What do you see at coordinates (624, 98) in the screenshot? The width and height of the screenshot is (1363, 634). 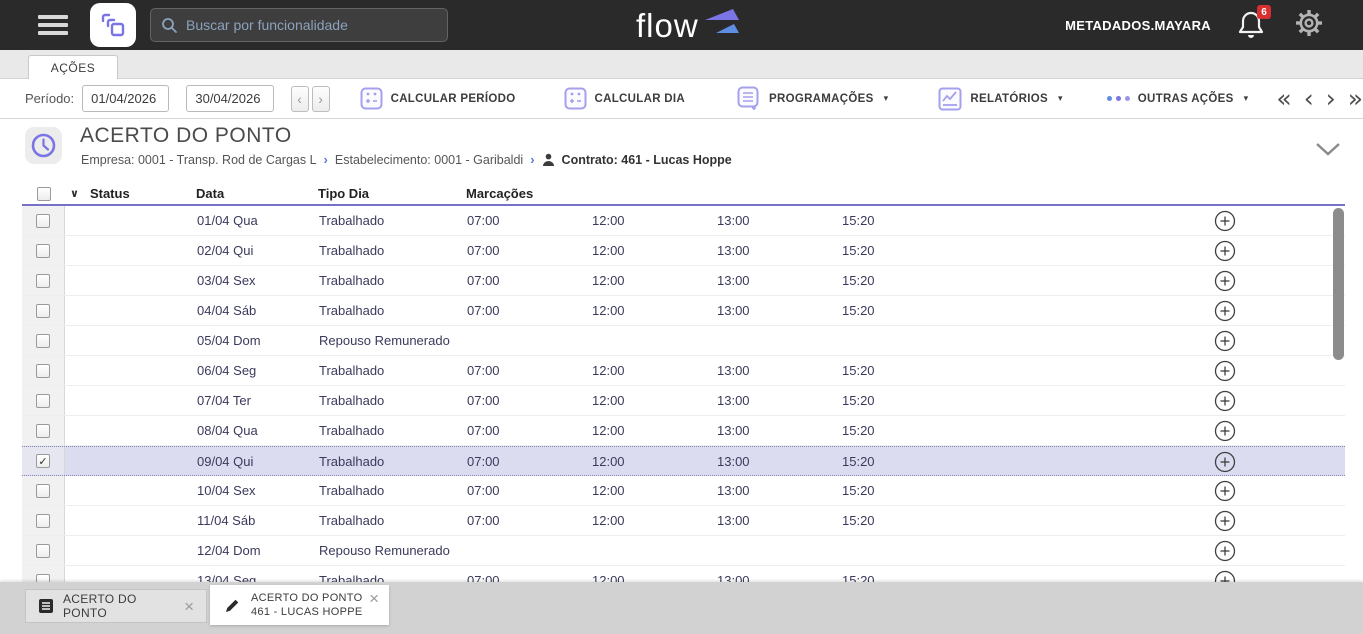 I see `calcular-dia-button: CALCULAR DIA` at bounding box center [624, 98].